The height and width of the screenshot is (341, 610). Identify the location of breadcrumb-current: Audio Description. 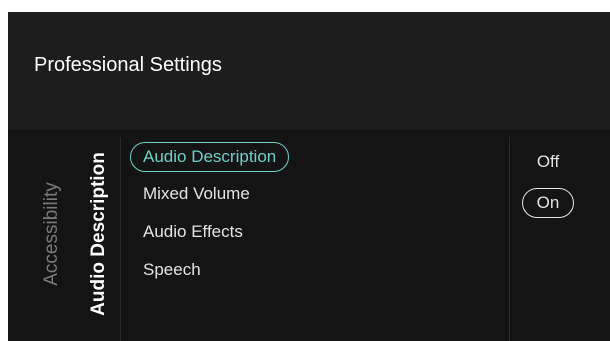
(99, 234).